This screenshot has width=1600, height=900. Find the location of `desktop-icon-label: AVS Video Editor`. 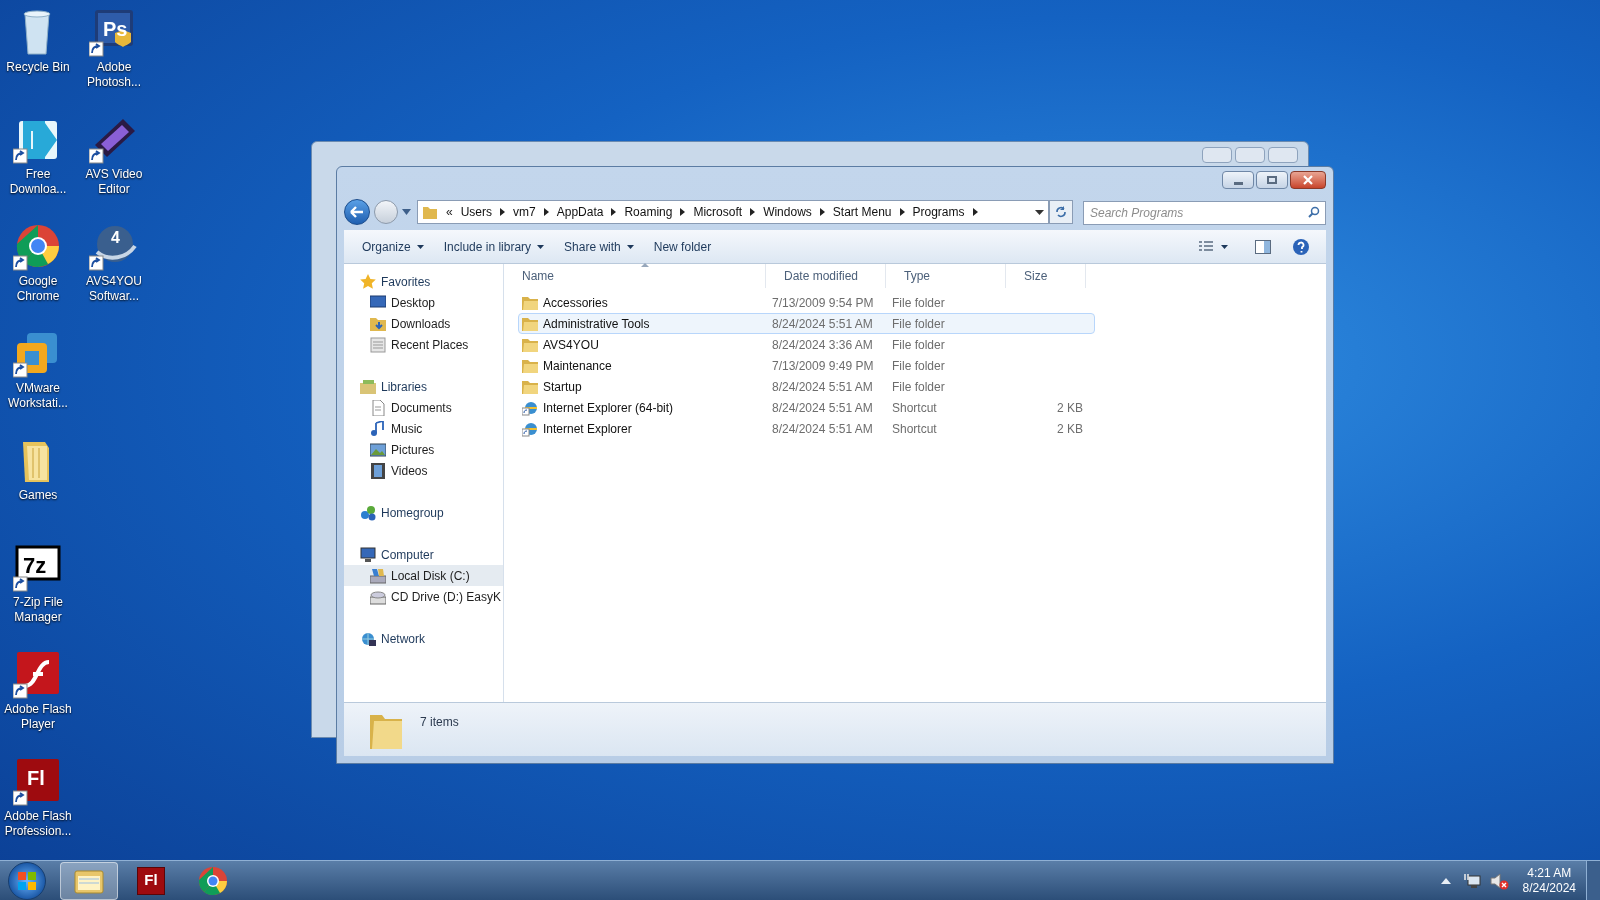

desktop-icon-label: AVS Video Editor is located at coordinates (114, 182).